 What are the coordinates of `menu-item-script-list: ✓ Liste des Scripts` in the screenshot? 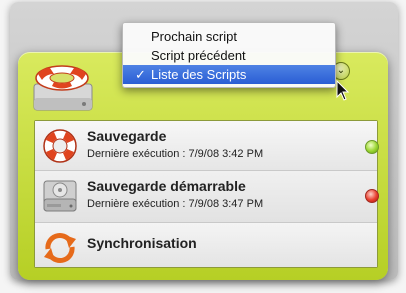 It's located at (229, 74).